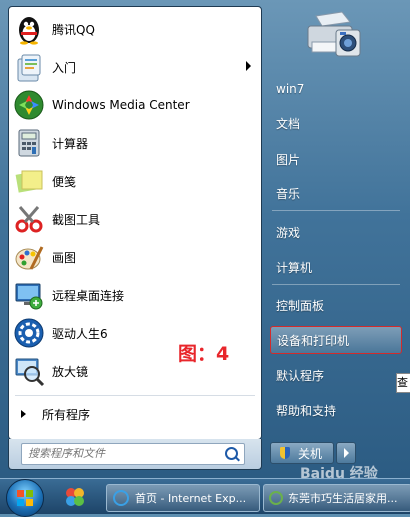 This screenshot has width=410, height=517. What do you see at coordinates (135, 219) in the screenshot?
I see `program-item-snipping-tool: 截图工具` at bounding box center [135, 219].